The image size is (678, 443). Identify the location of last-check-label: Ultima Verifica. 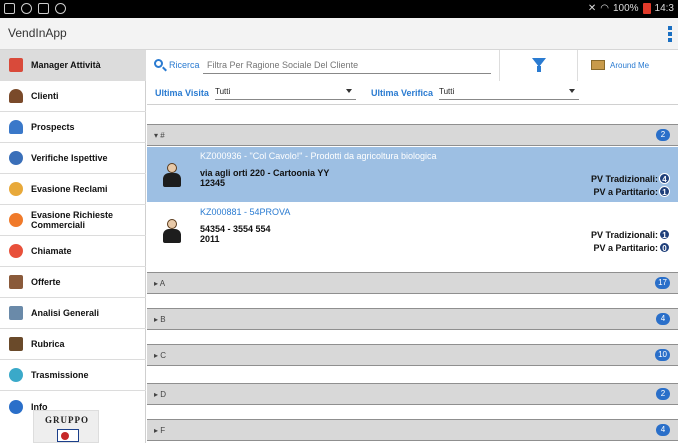
(402, 93).